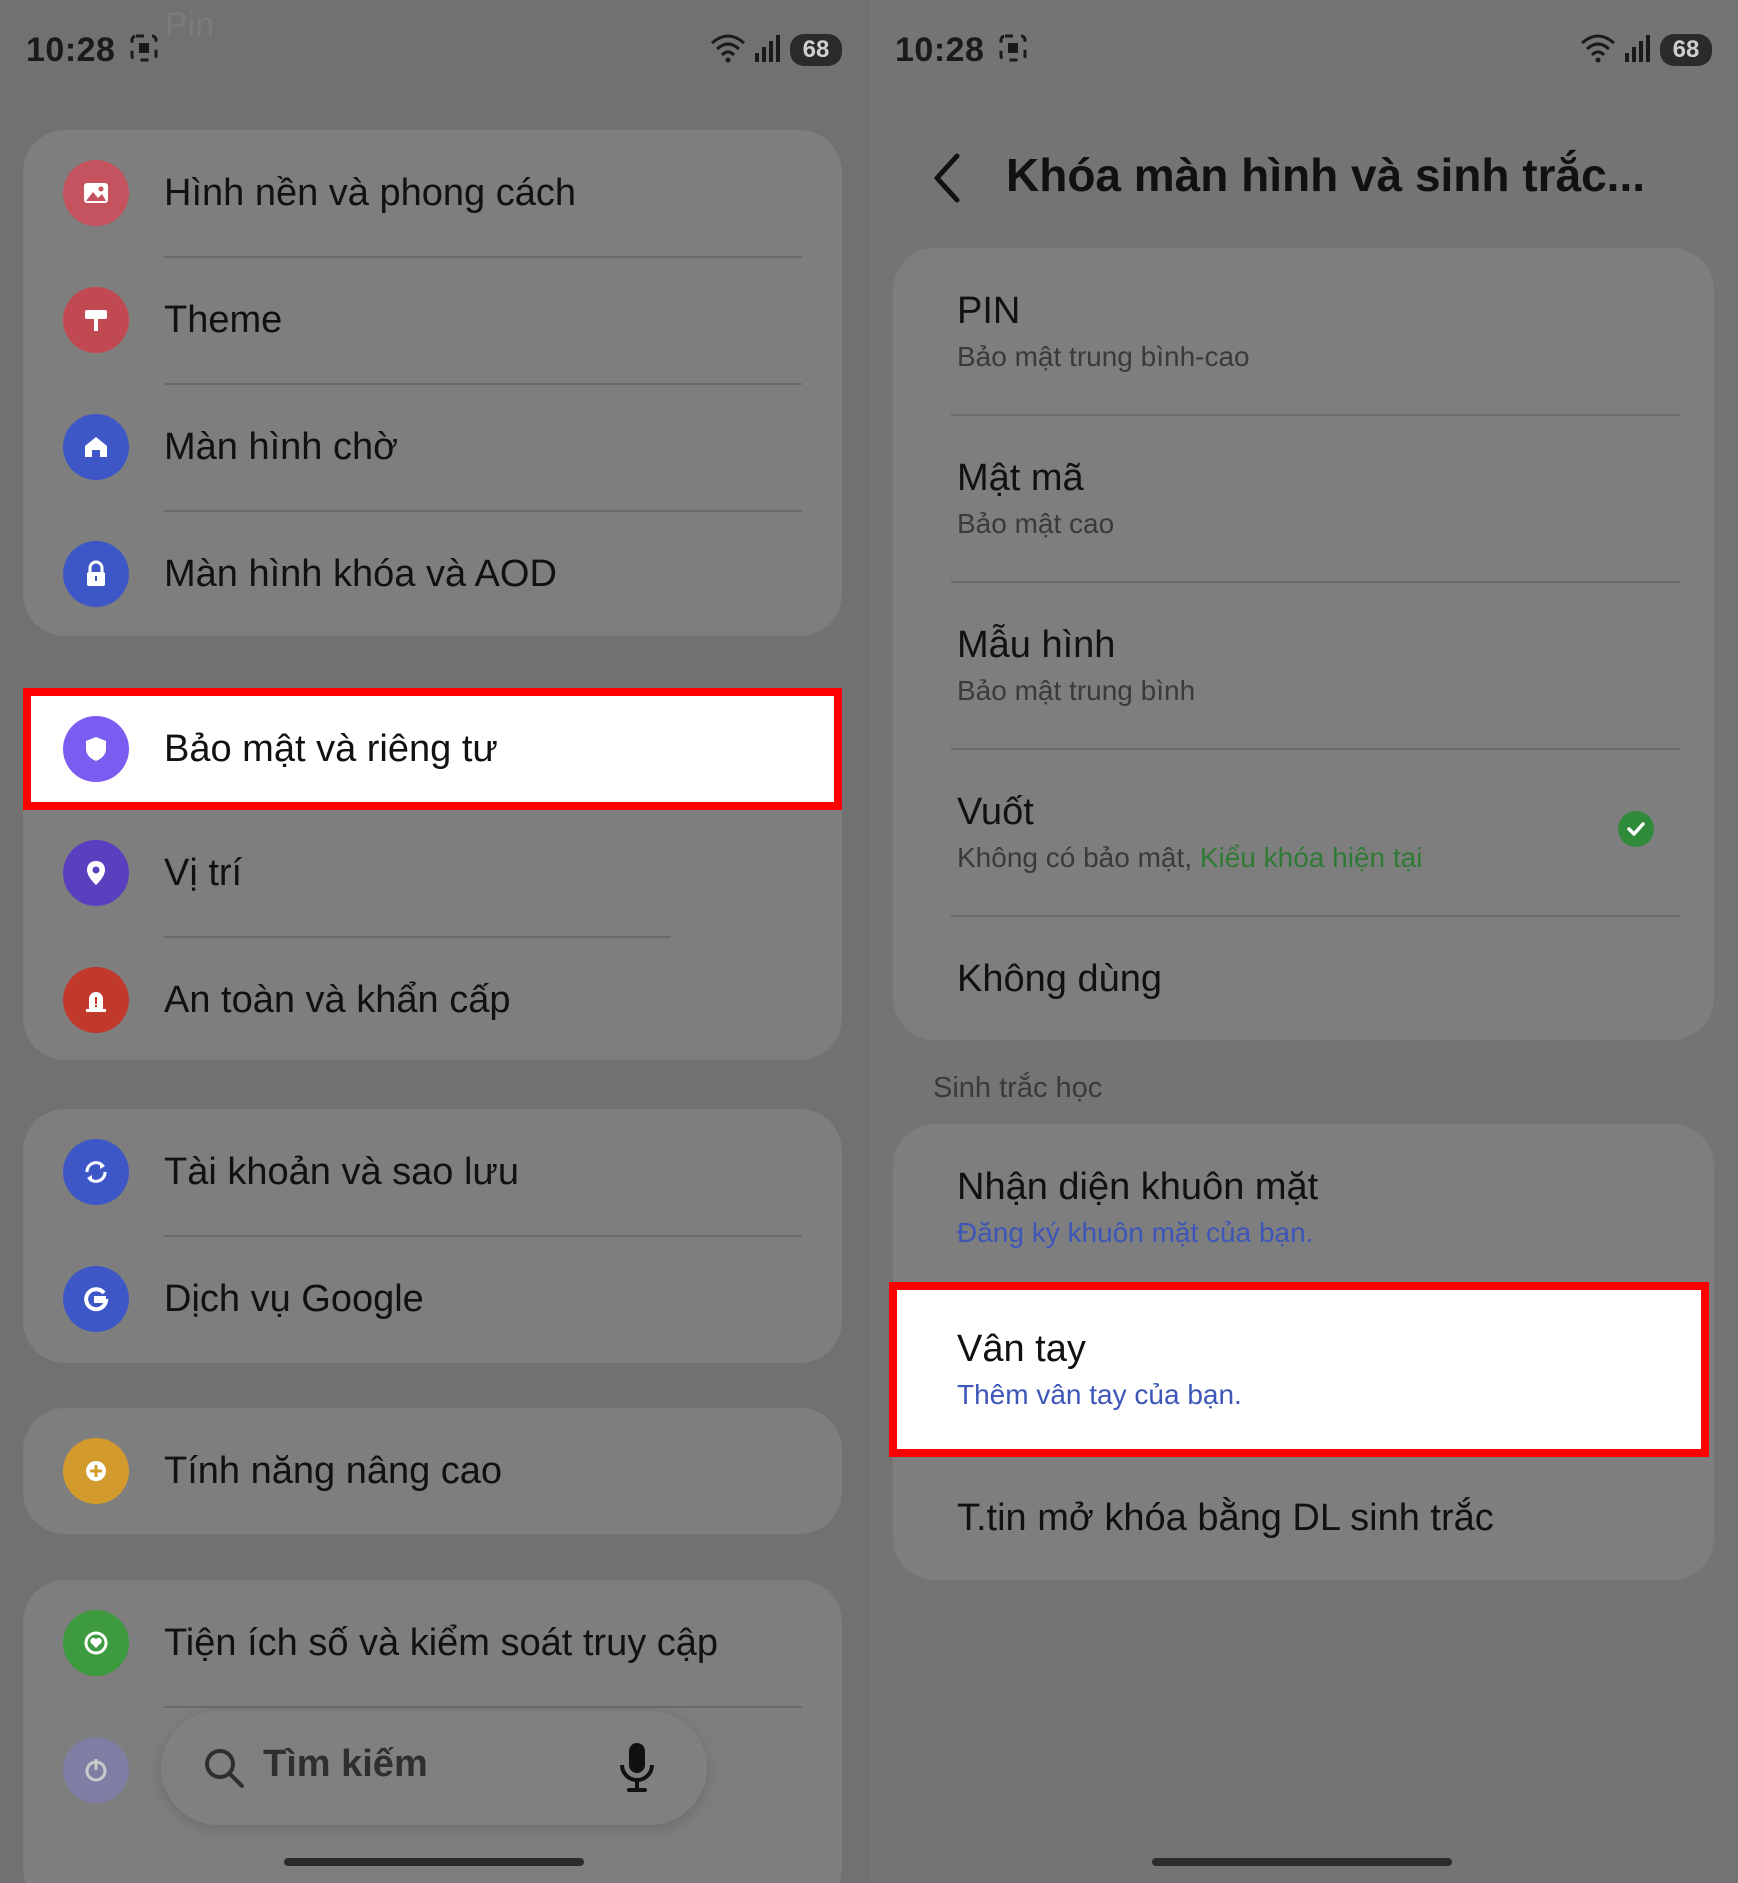  Describe the element at coordinates (1303, 665) in the screenshot. I see `lock-option-pattern: Mẫu hình Bảo mật trung bình` at that location.